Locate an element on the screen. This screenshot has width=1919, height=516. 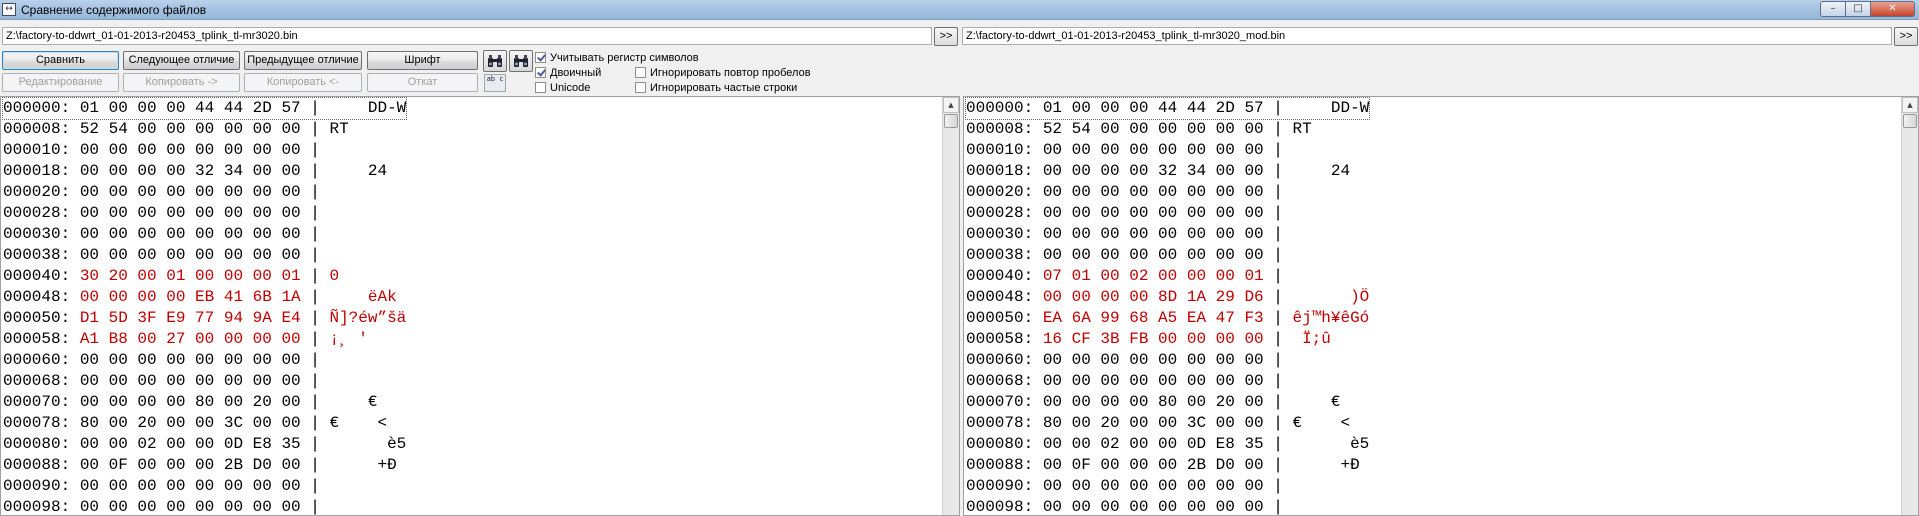
right-scrollbar: ▲ is located at coordinates (1909, 306).